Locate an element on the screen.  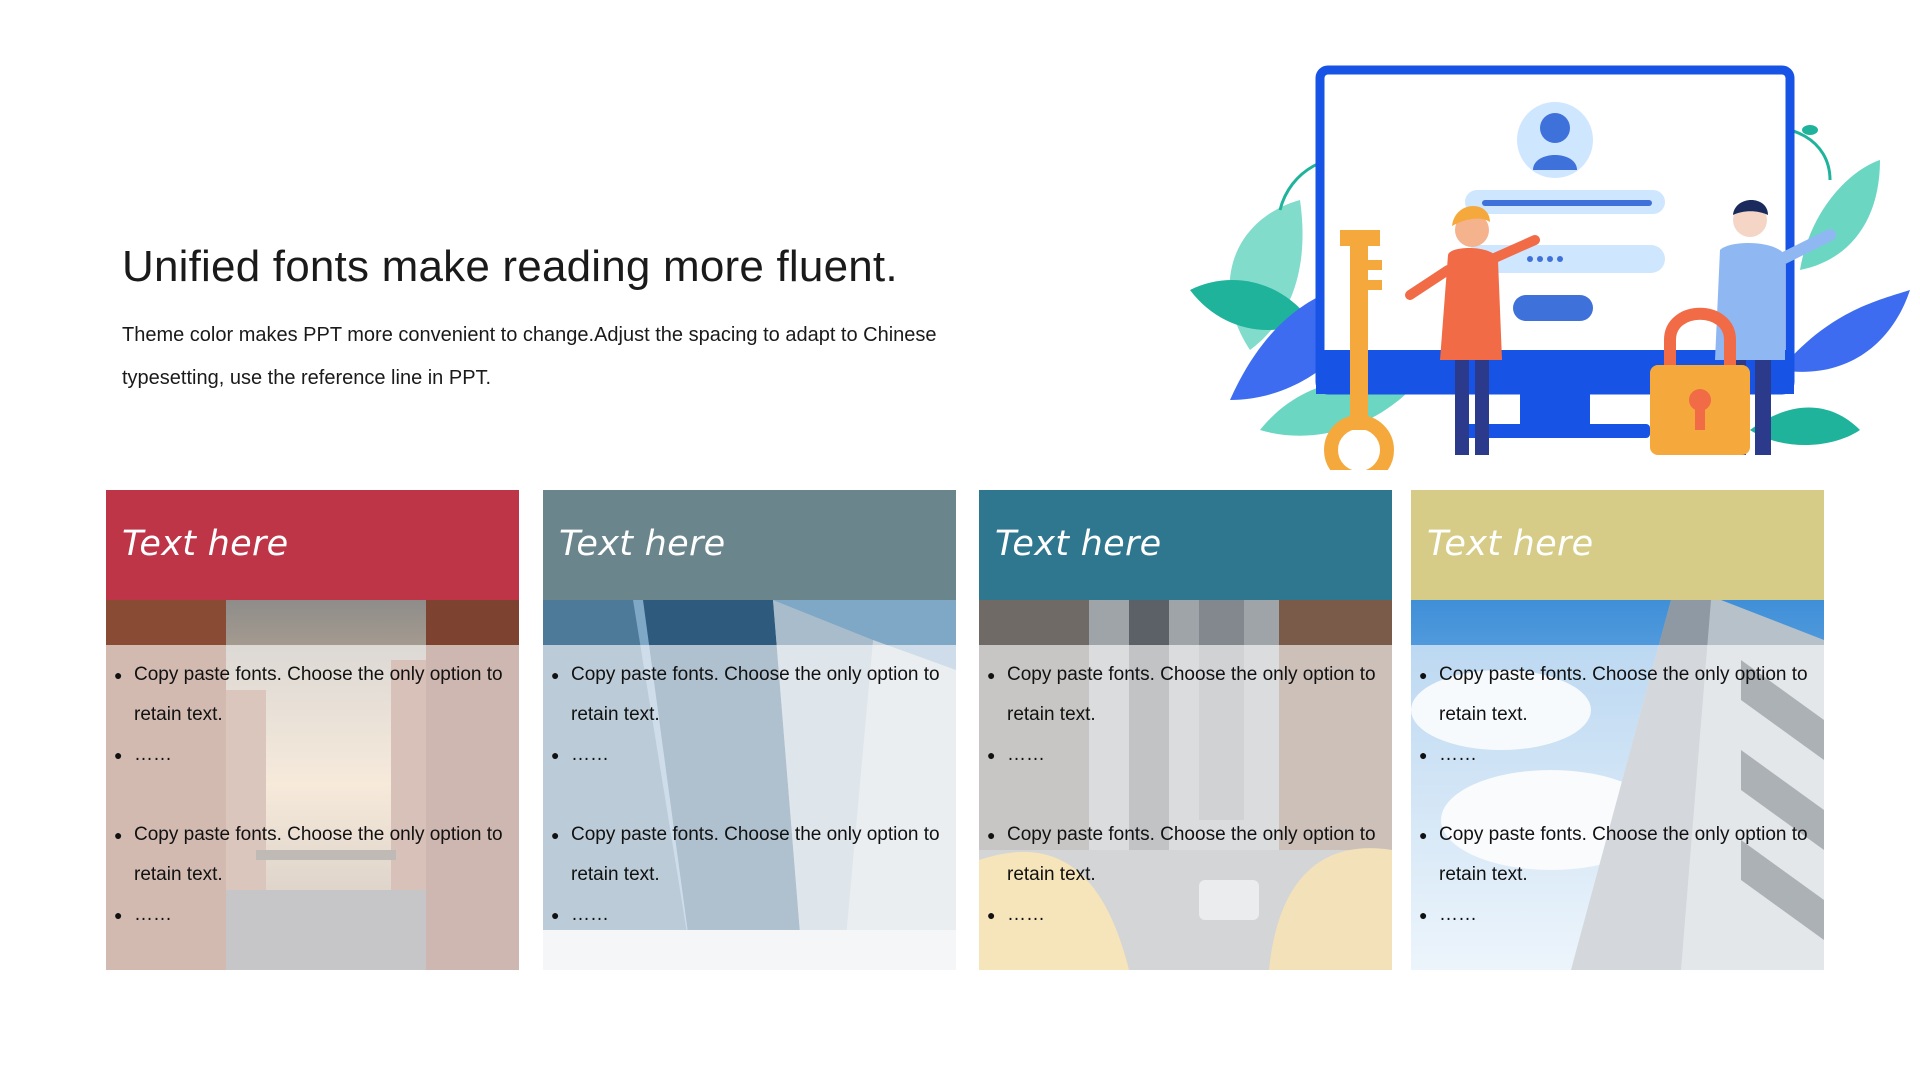
user-avatar-icon is located at coordinates (1555, 140).